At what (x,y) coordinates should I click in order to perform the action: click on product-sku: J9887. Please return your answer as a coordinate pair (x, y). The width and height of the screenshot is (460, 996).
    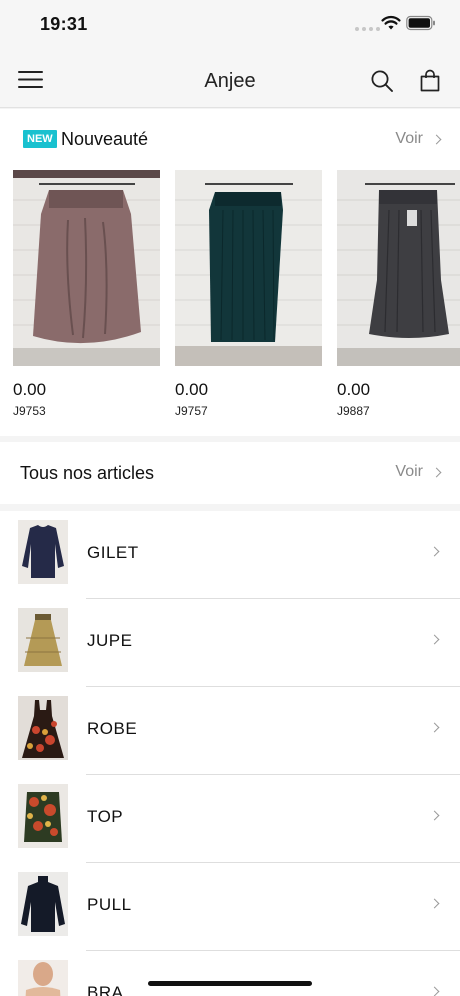
    Looking at the image, I should click on (353, 411).